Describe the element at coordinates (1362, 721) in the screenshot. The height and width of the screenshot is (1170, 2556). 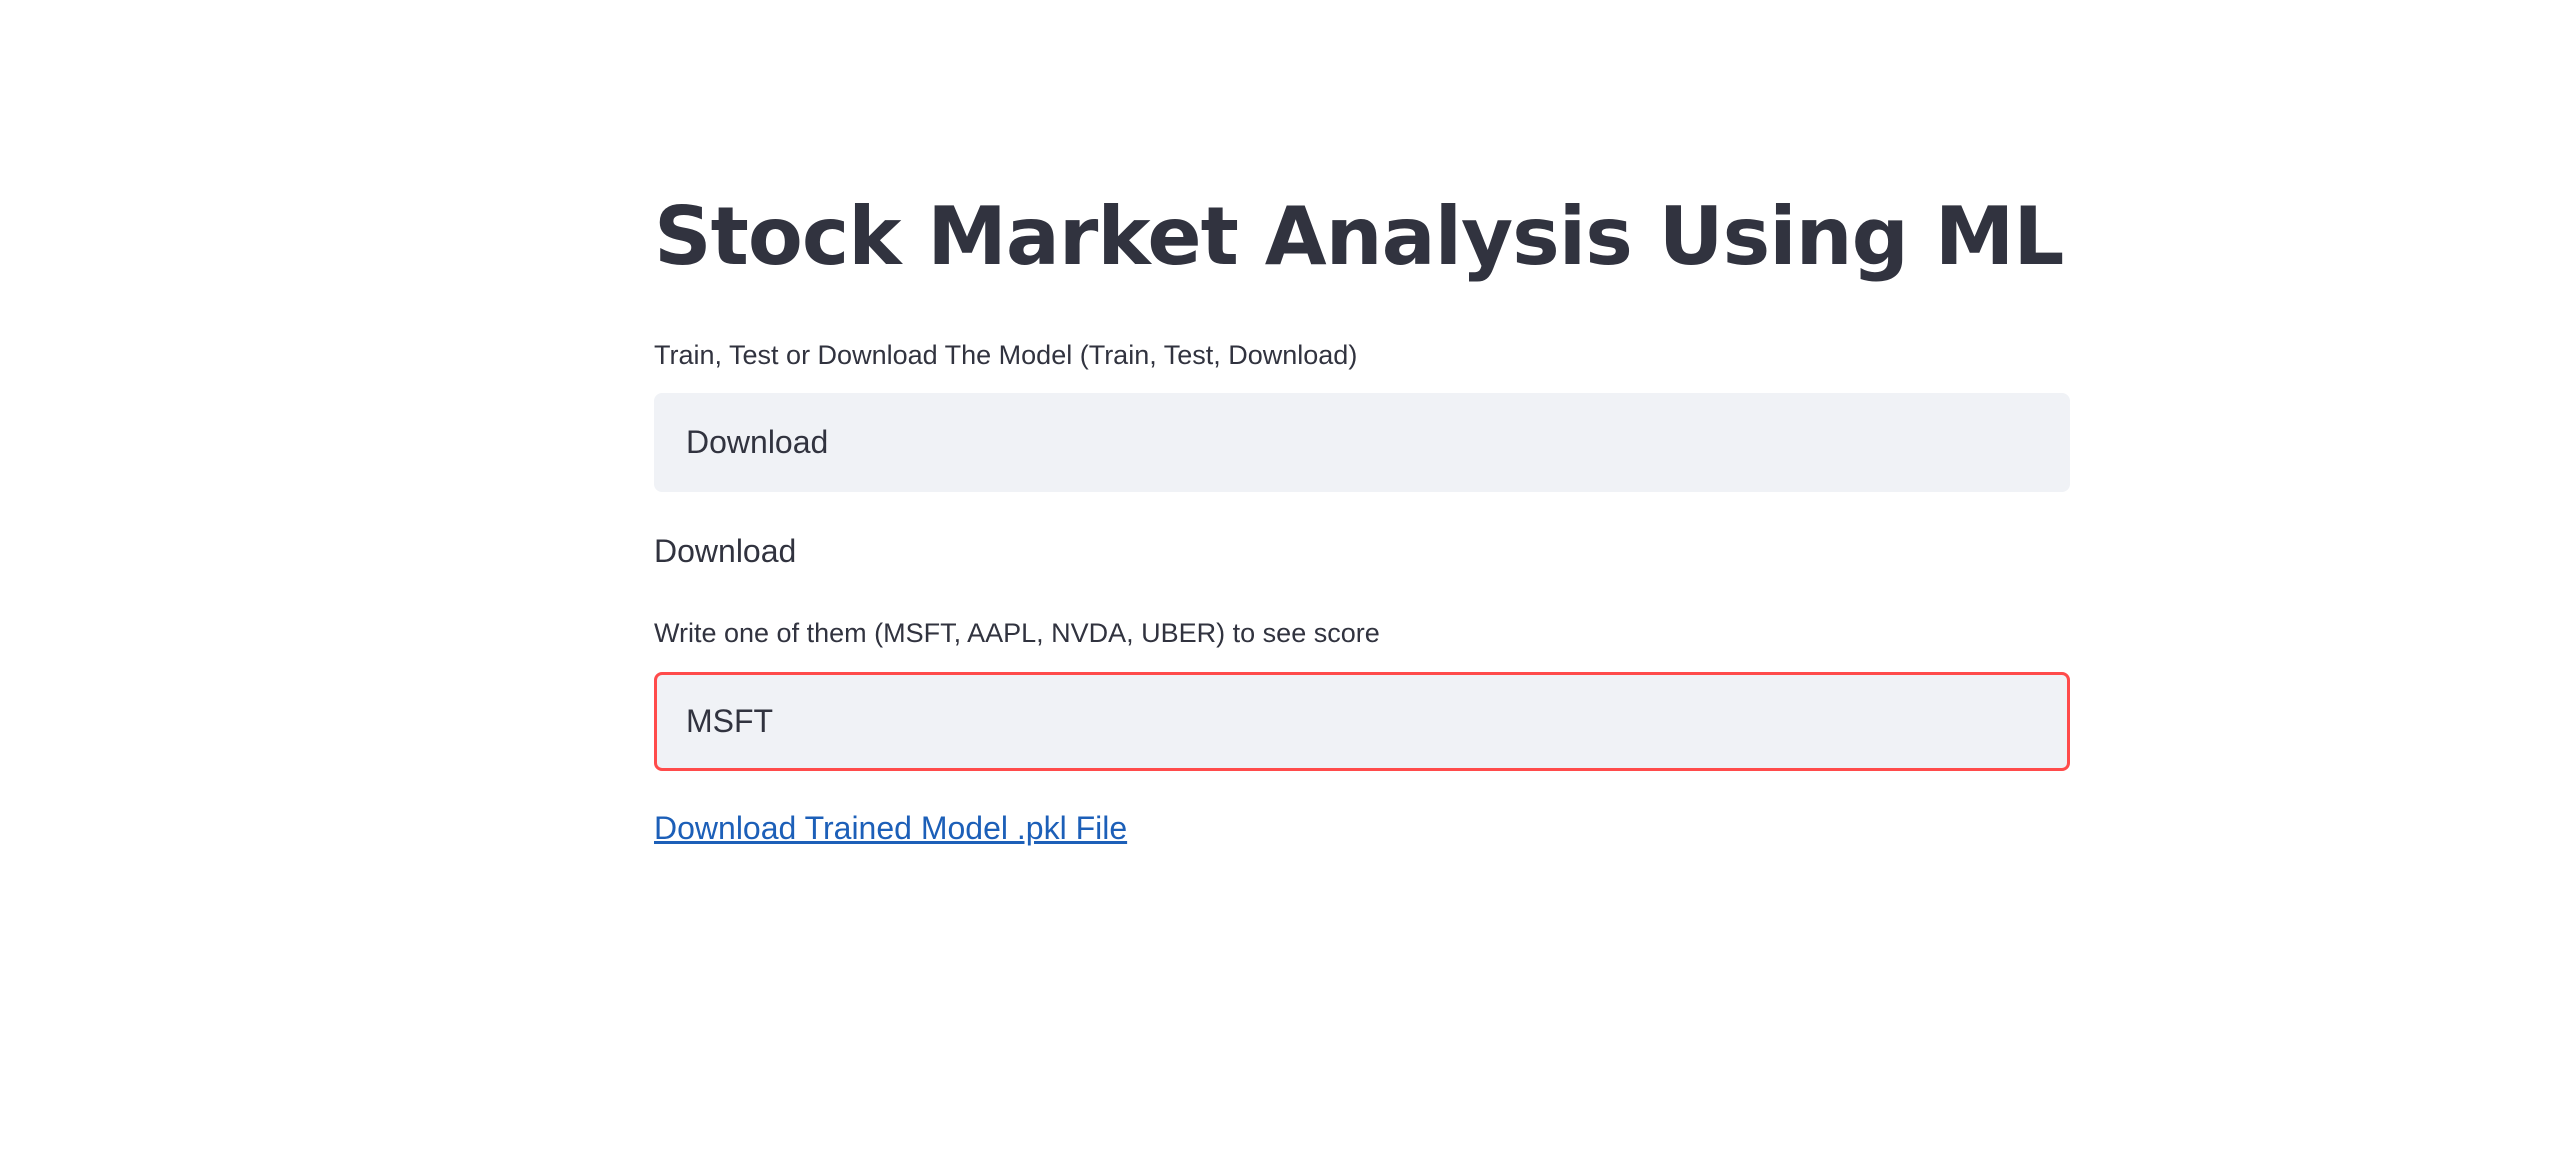
I see `ticker-input` at that location.